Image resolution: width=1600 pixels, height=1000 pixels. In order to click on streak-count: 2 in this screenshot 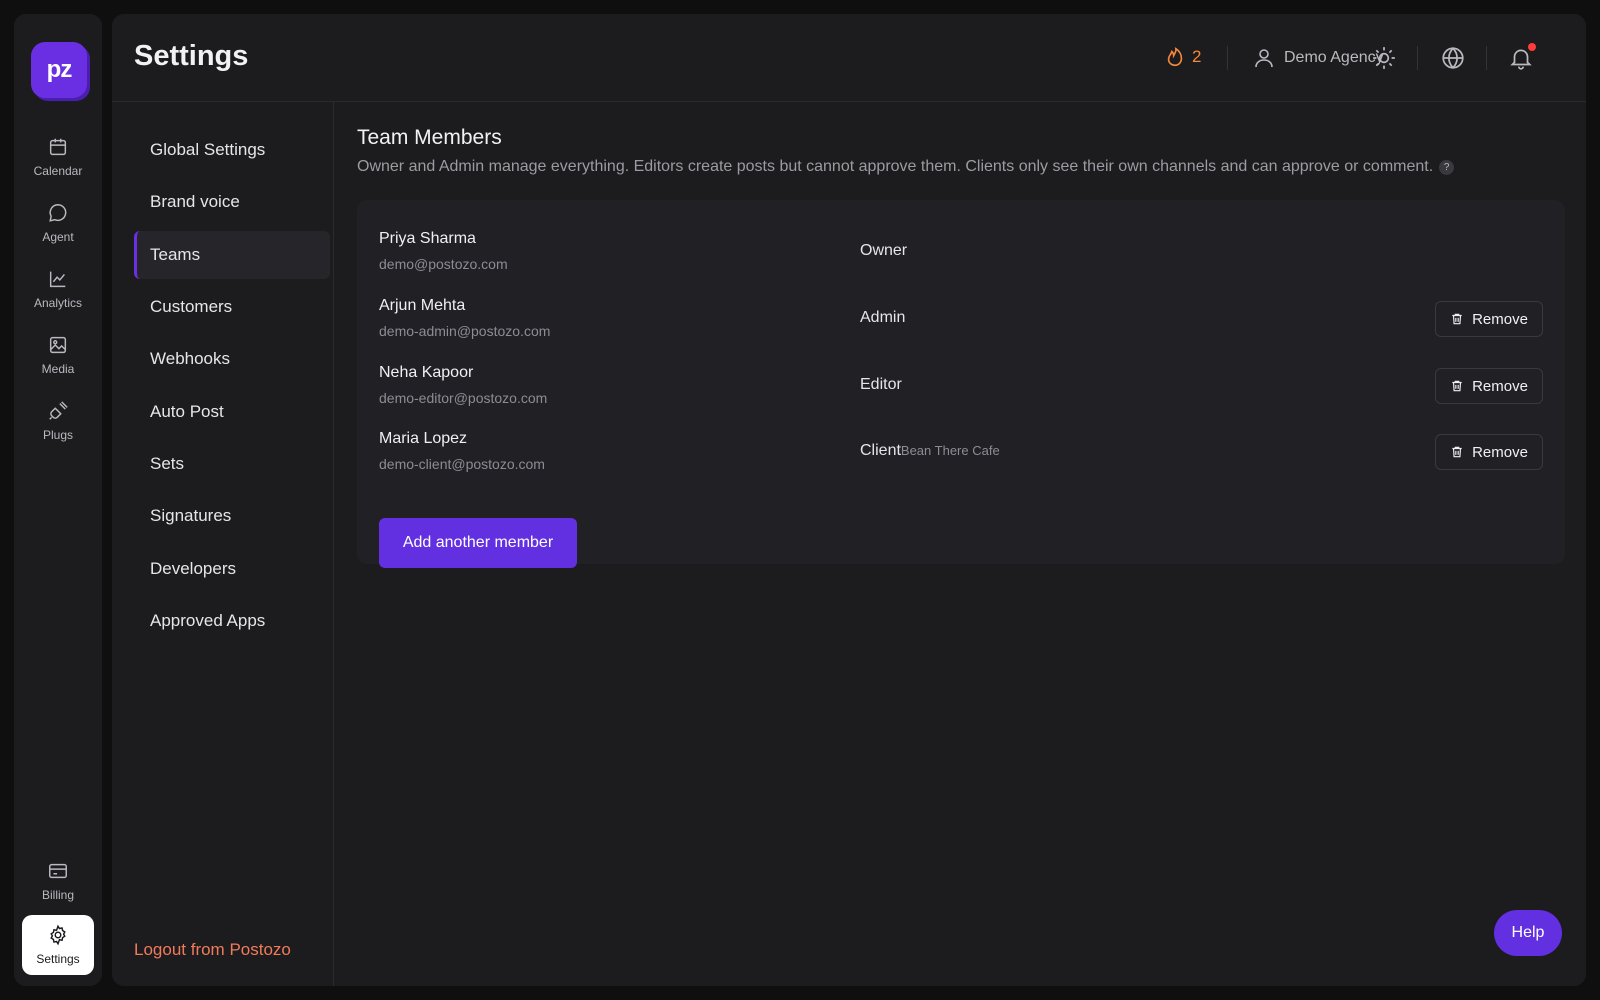, I will do `click(1197, 56)`.